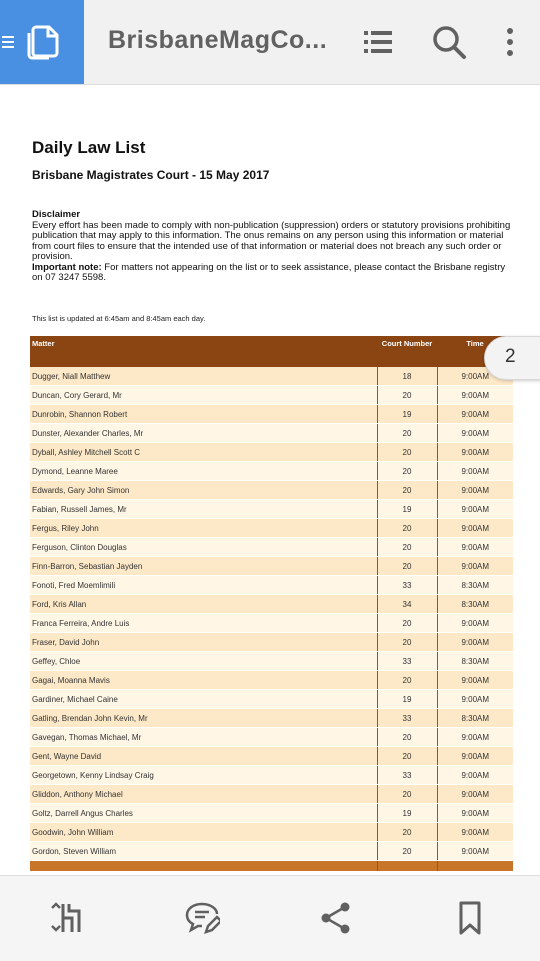  What do you see at coordinates (65, 918) in the screenshot?
I see `reflow-view-icon` at bounding box center [65, 918].